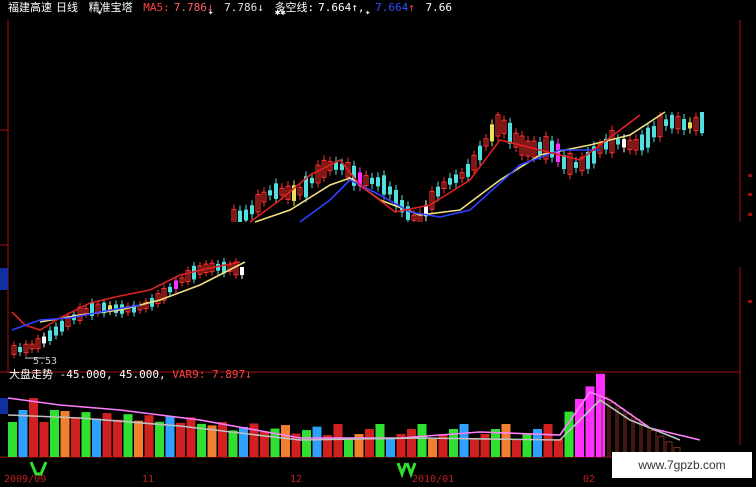 The width and height of the screenshot is (756, 487). I want to click on var9-value: 7.897↓, so click(231, 374).